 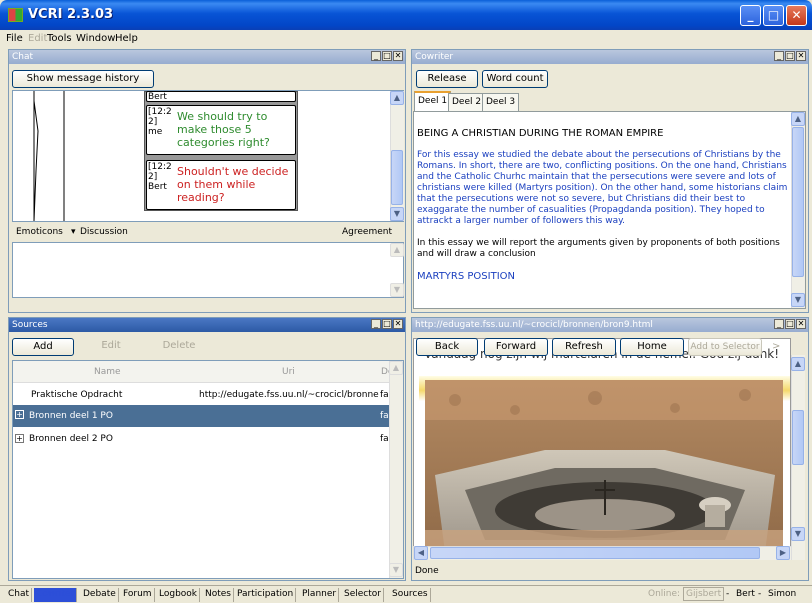 What do you see at coordinates (59, 38) in the screenshot?
I see `menu-tools: Tools` at bounding box center [59, 38].